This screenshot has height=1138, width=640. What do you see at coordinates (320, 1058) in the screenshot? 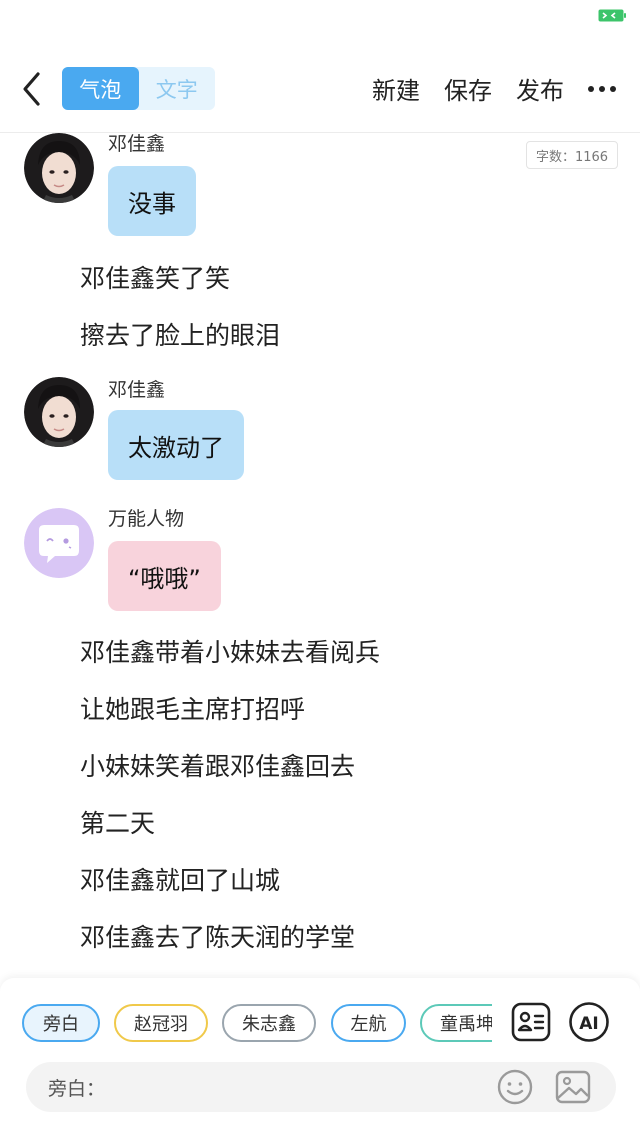
I see `bottom-input-panel: 旁白 赵冠羽 朱志鑫 左航 童禹坤 AI 旁白：` at bounding box center [320, 1058].